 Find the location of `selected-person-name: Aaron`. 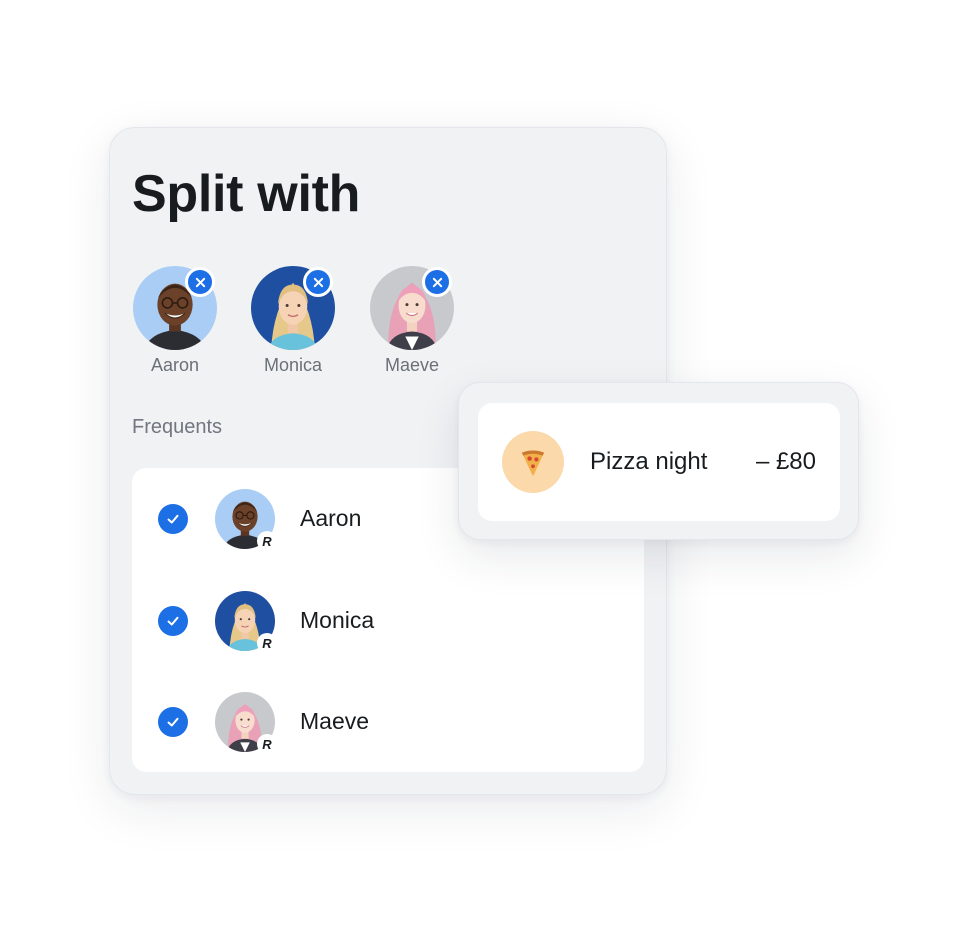

selected-person-name: Aaron is located at coordinates (175, 365).